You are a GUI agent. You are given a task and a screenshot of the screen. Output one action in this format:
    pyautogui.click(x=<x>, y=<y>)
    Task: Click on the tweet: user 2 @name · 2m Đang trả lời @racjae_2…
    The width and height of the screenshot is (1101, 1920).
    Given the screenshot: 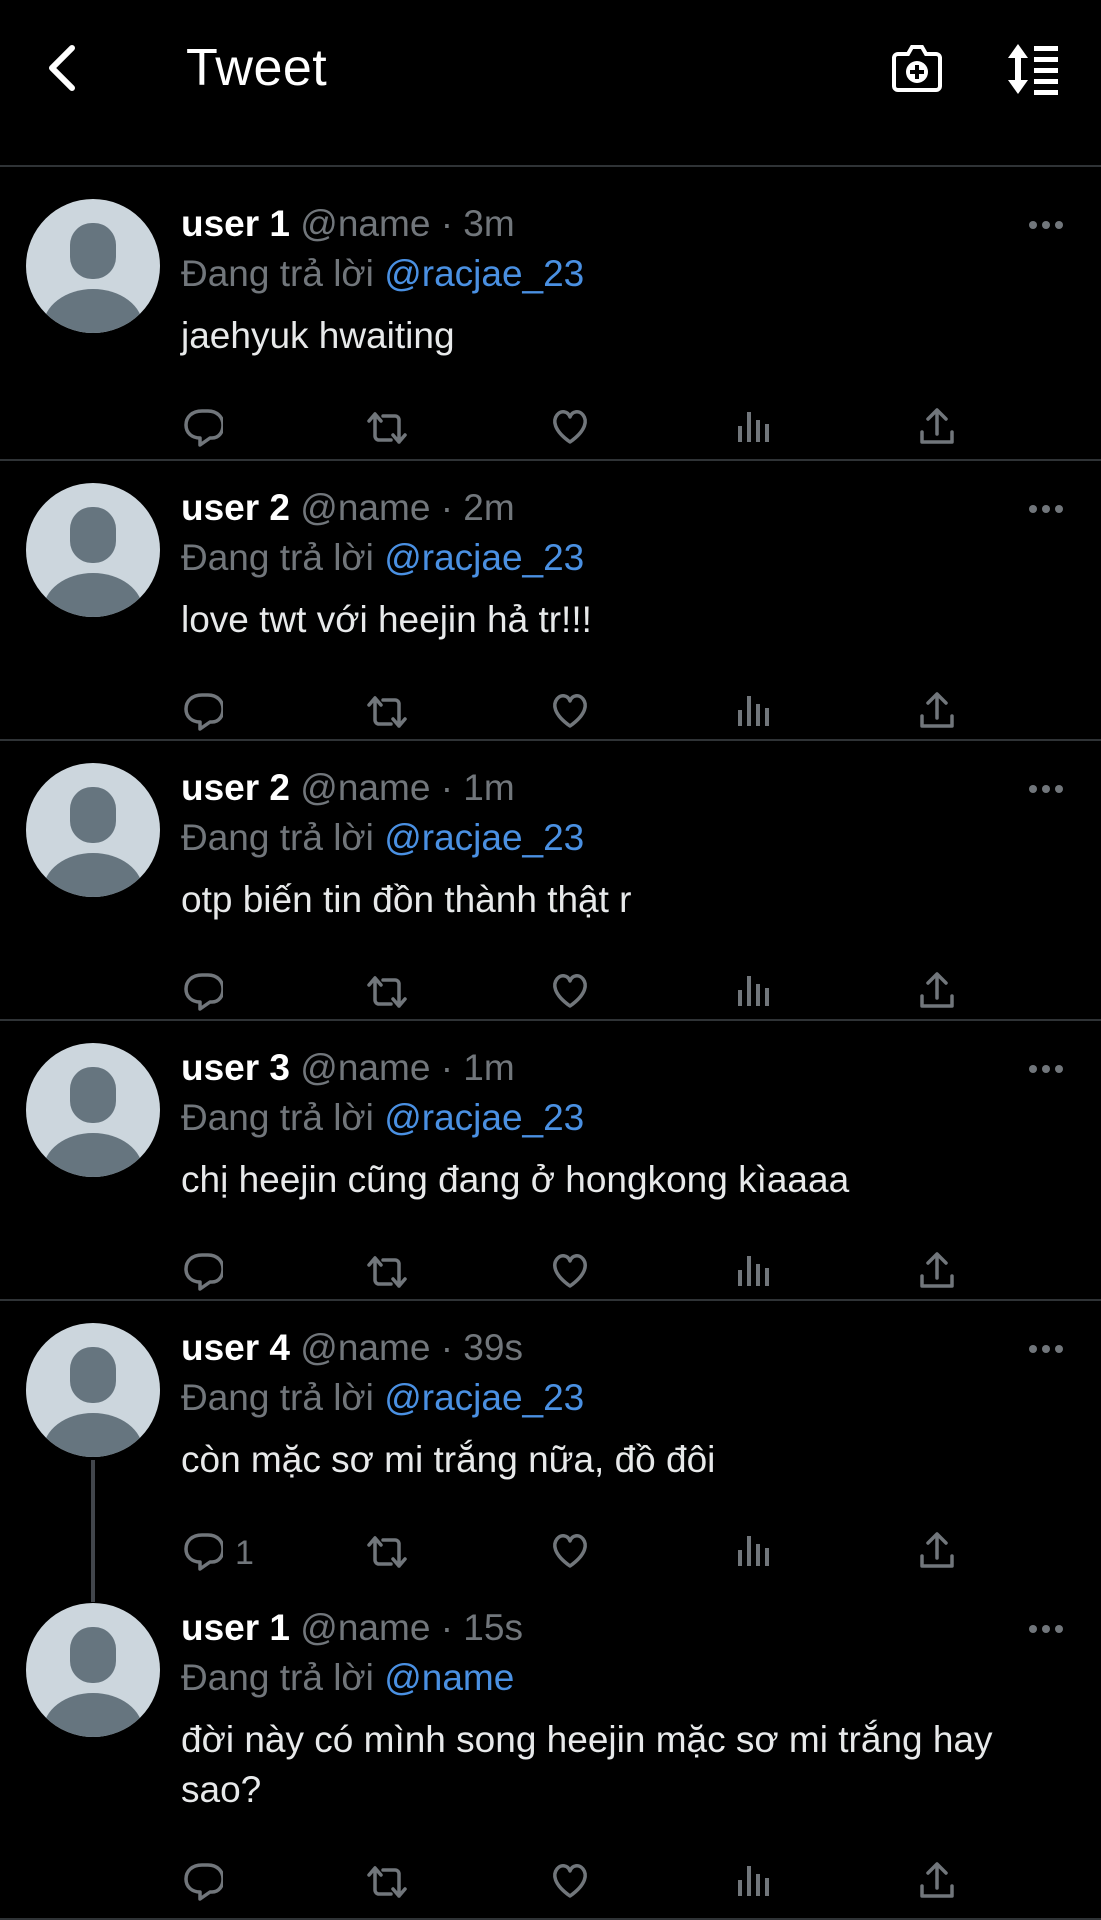 What is the action you would take?
    pyautogui.click(x=550, y=601)
    